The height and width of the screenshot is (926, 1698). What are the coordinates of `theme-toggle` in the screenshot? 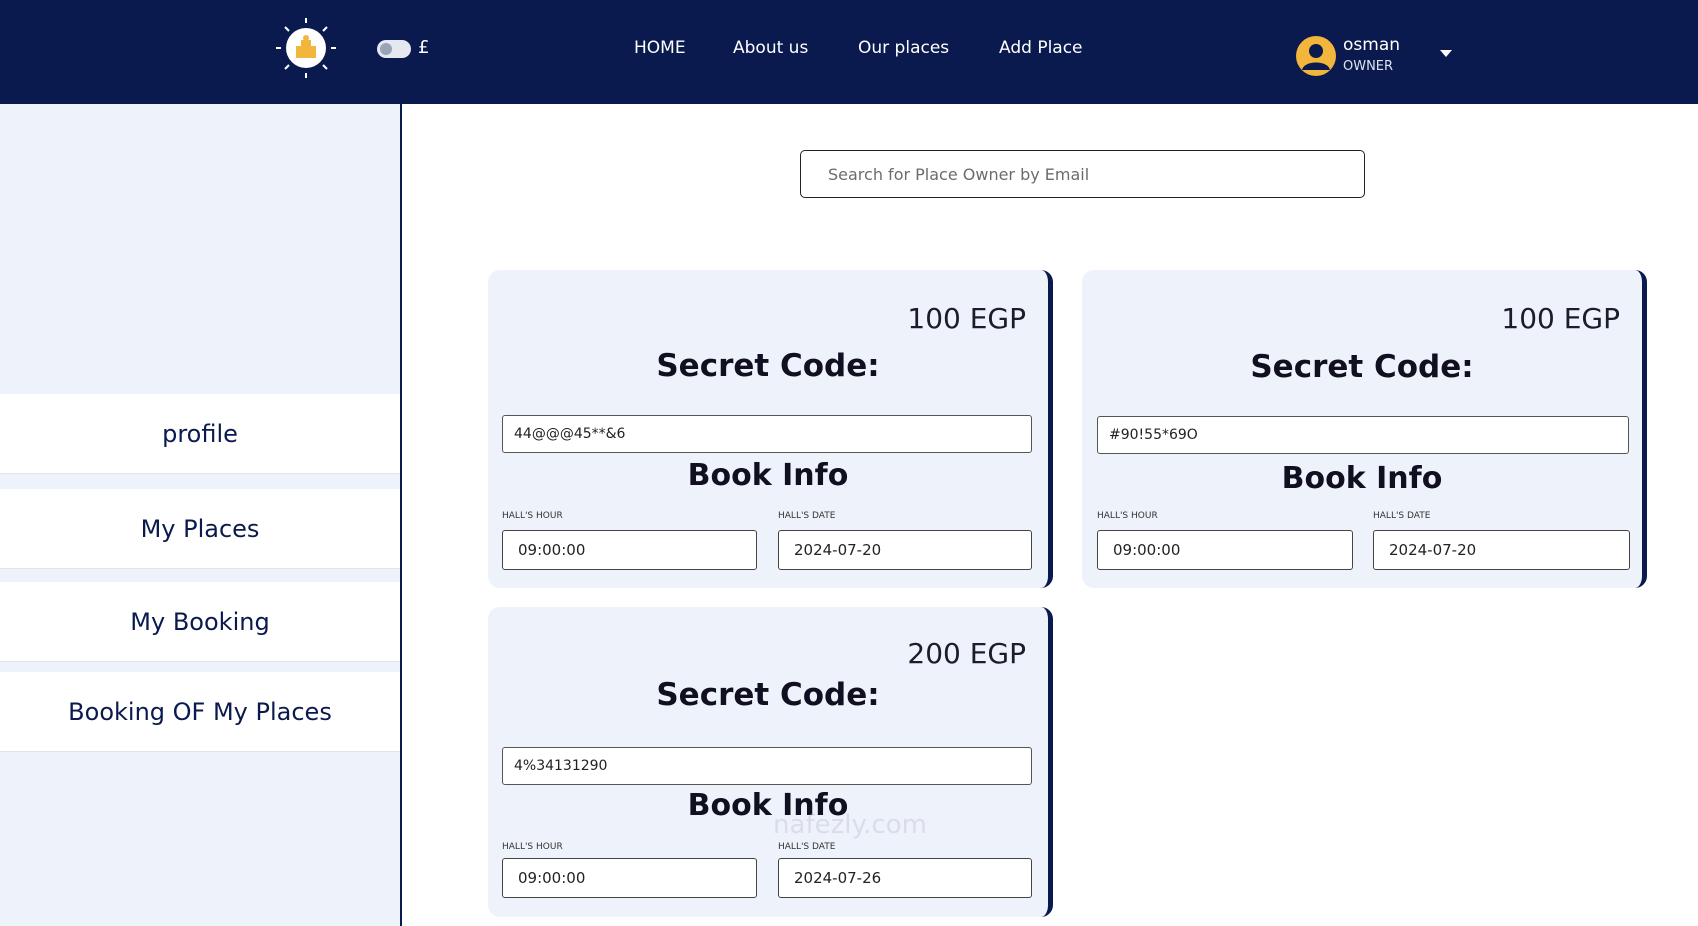 It's located at (394, 49).